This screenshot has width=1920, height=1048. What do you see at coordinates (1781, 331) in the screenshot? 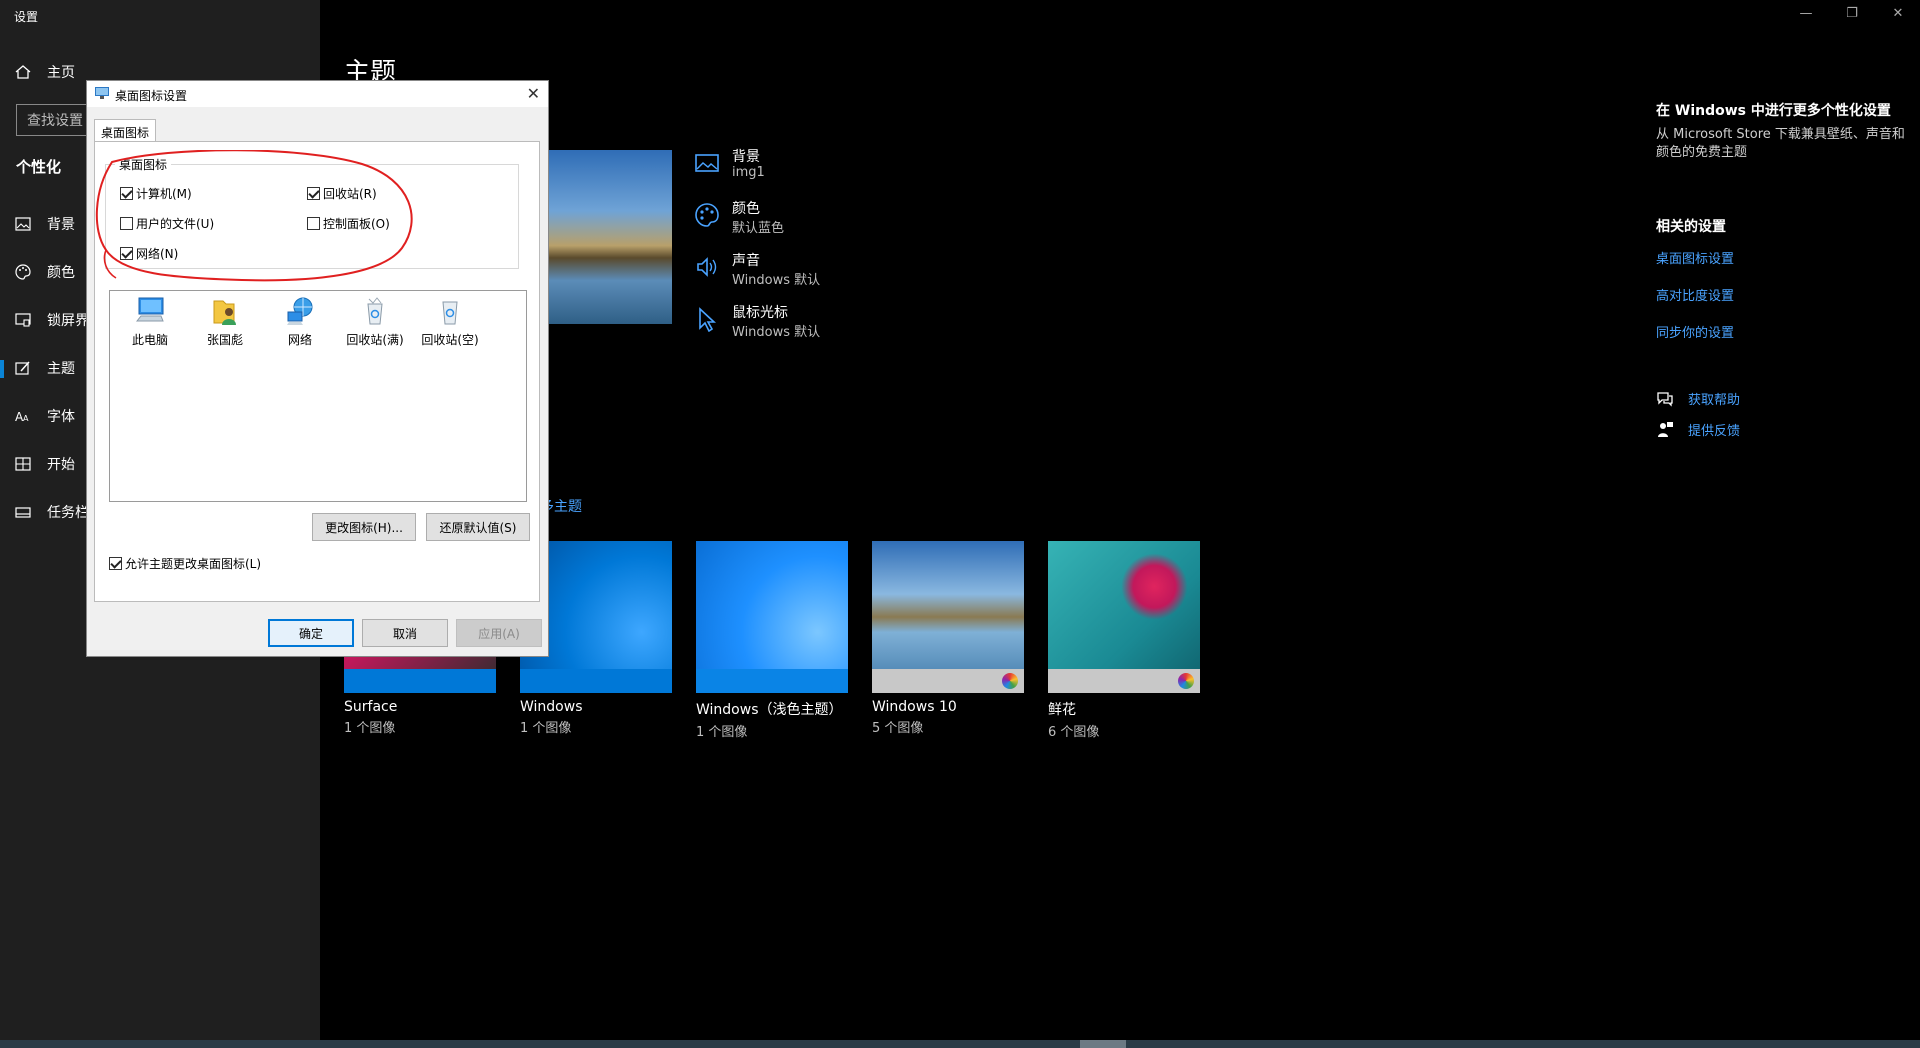
I see `sync-settings-link: 同步你的设置` at bounding box center [1781, 331].